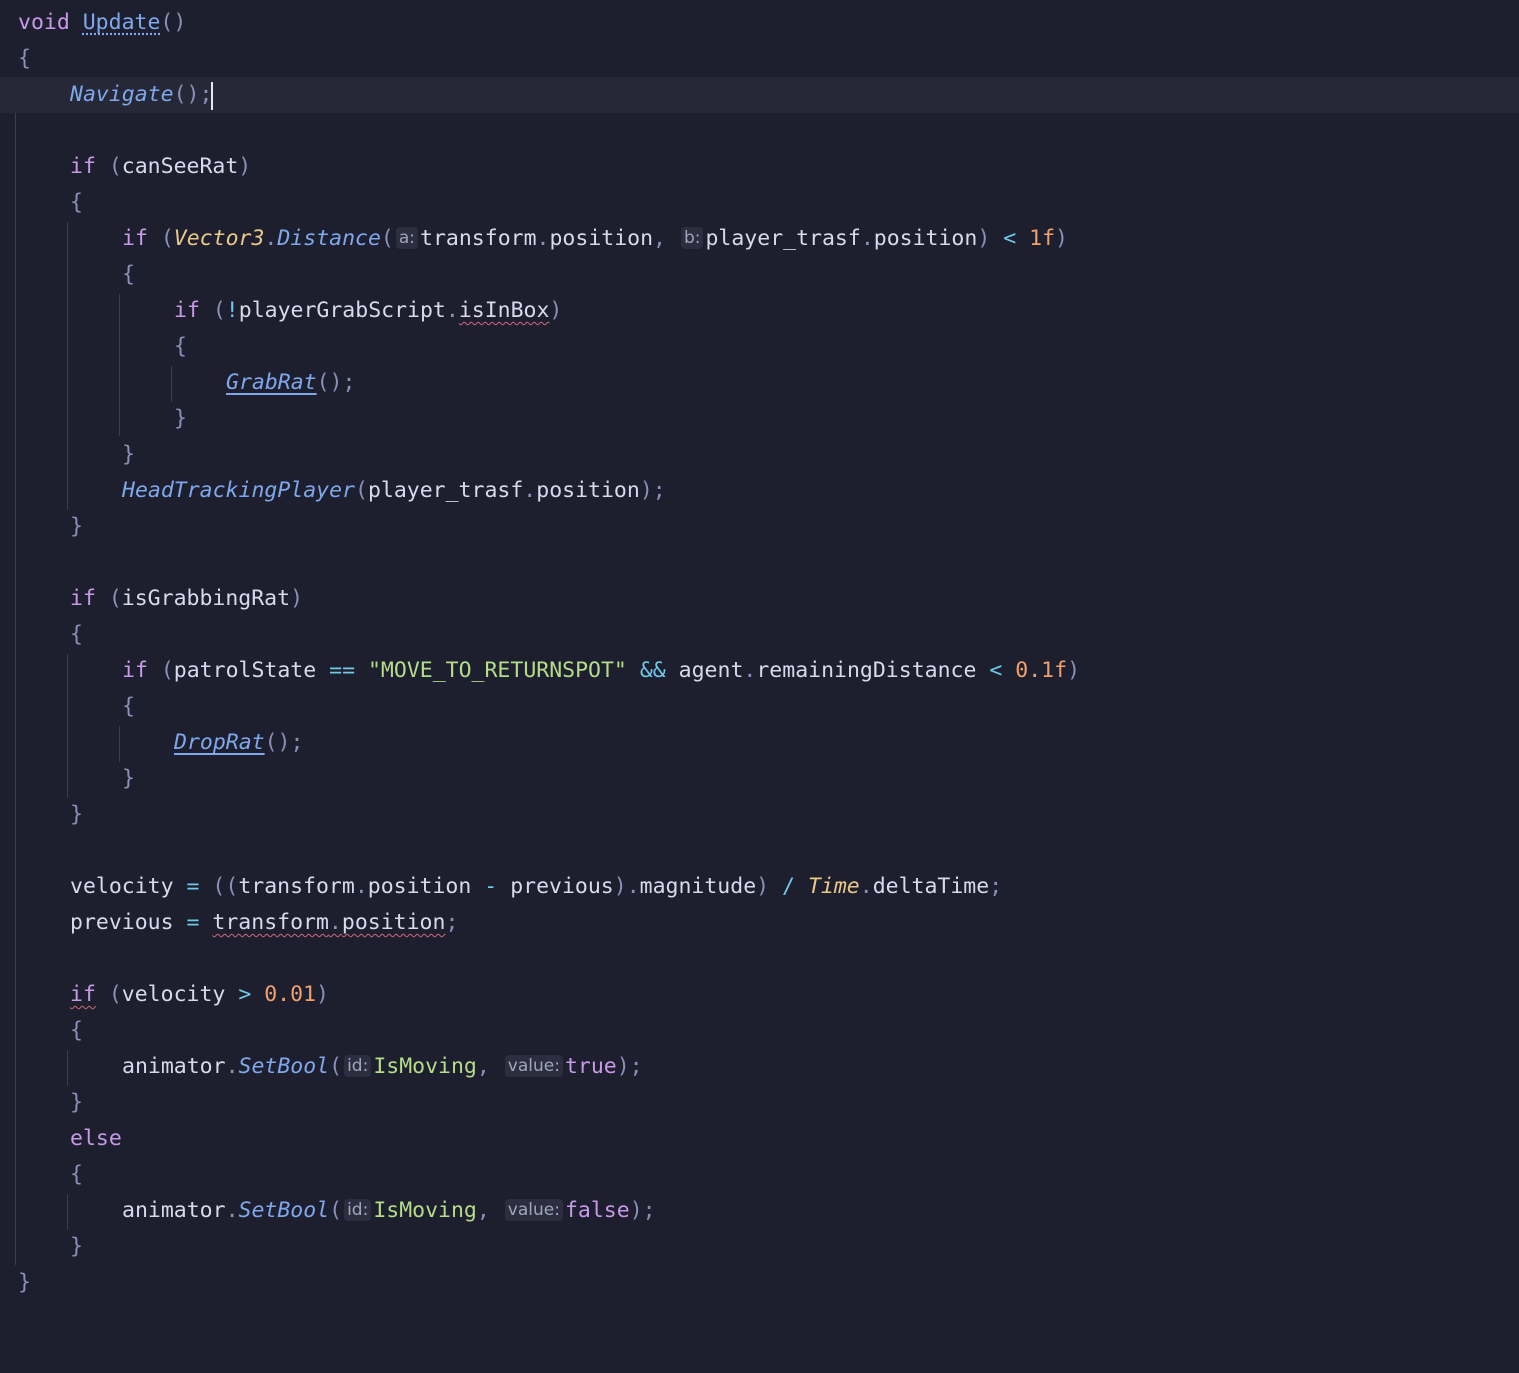  I want to click on code-line: DropRat();, so click(759, 743).